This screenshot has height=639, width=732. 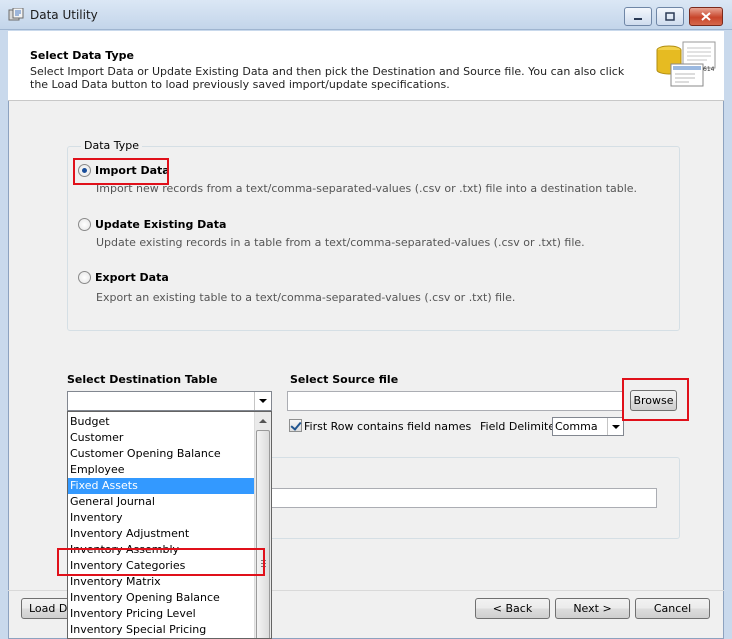 What do you see at coordinates (142, 379) in the screenshot?
I see `destination-table-label: Select Destination Table` at bounding box center [142, 379].